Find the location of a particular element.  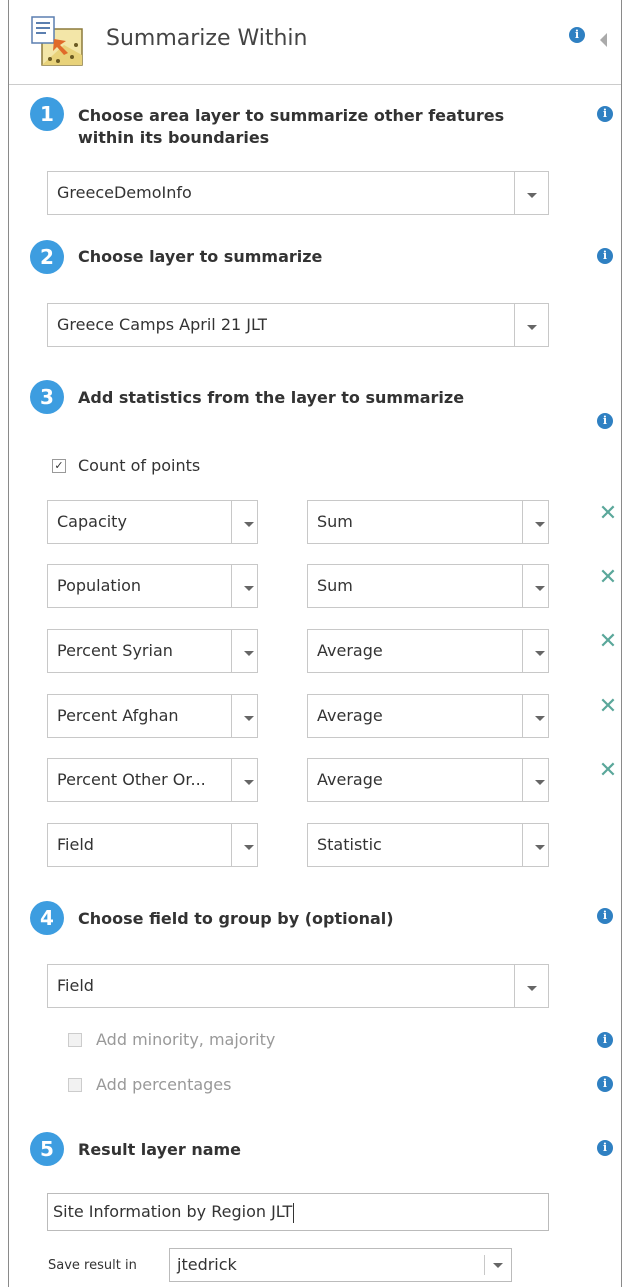

group-by-field-select: Field is located at coordinates (298, 986).